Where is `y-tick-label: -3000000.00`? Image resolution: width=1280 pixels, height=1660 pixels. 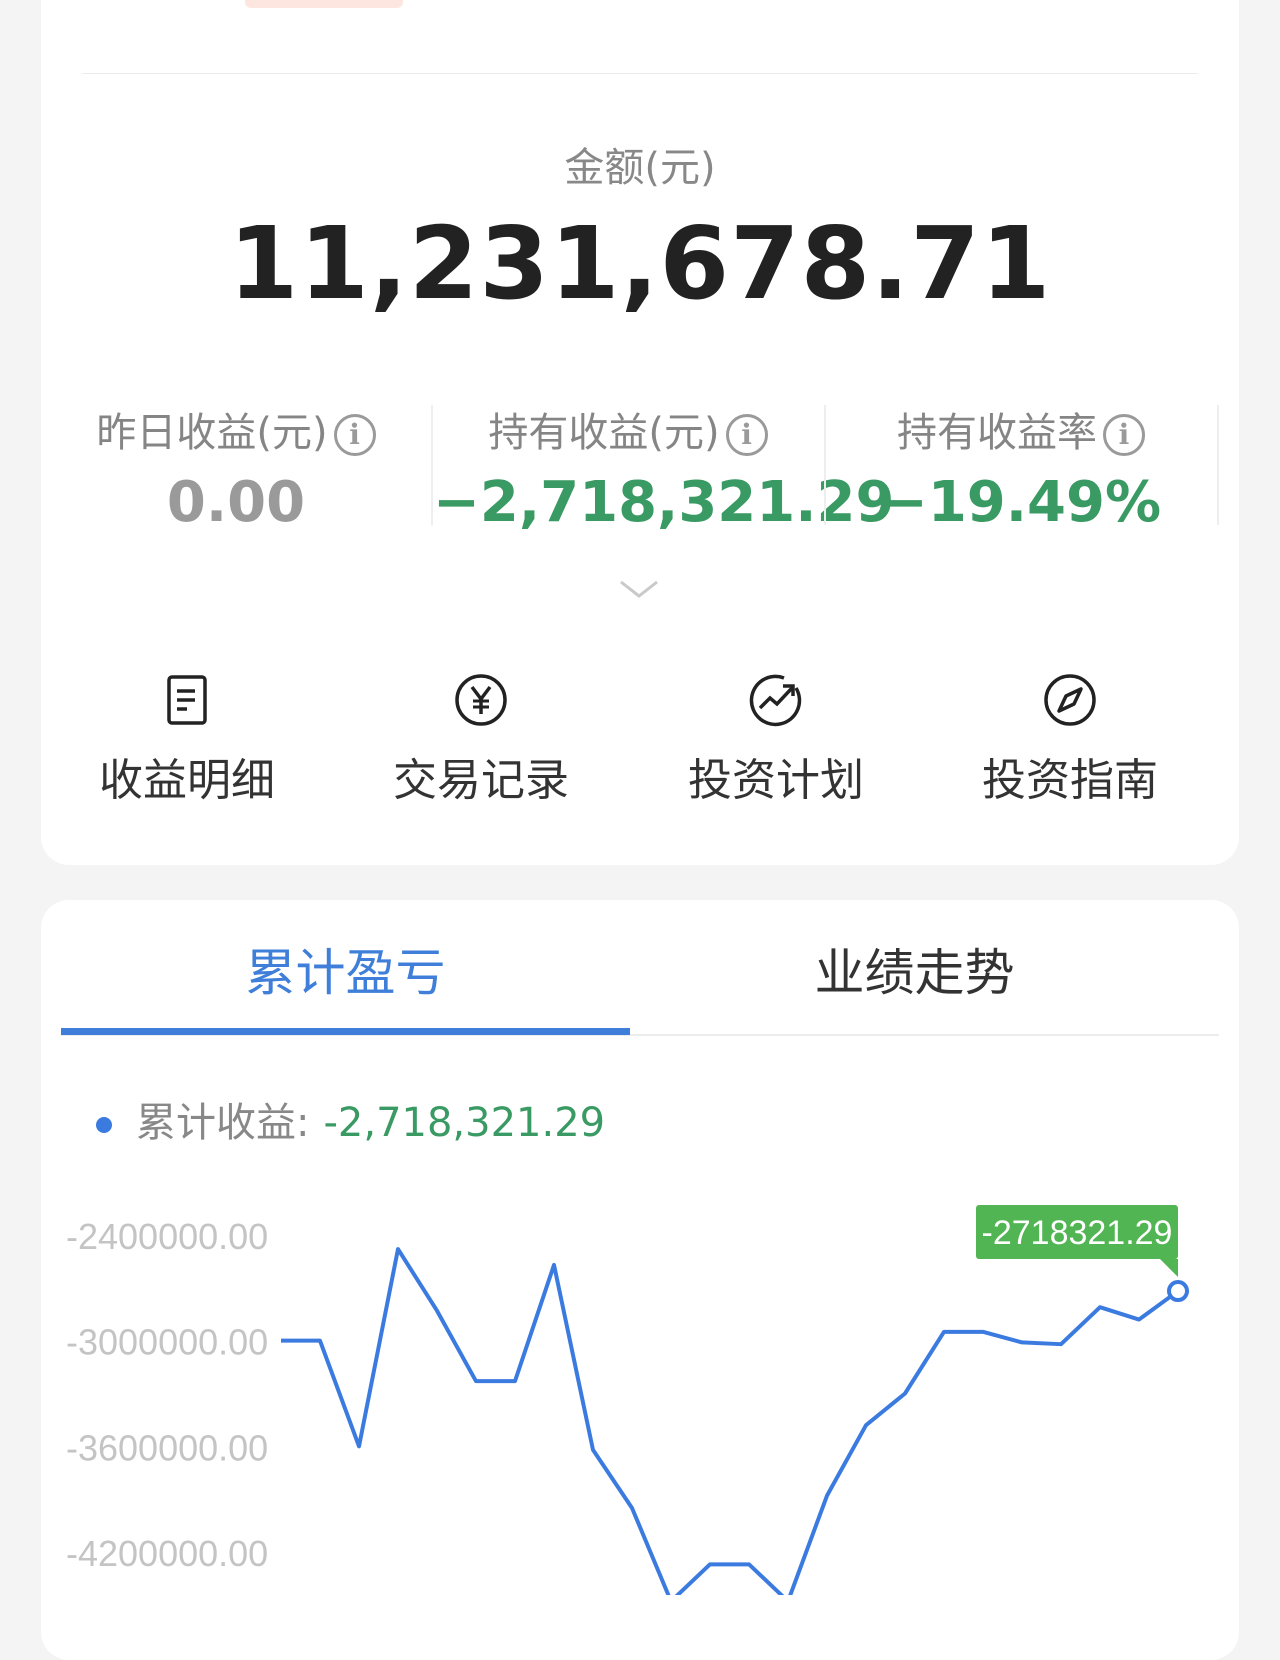
y-tick-label: -3000000.00 is located at coordinates (167, 1342).